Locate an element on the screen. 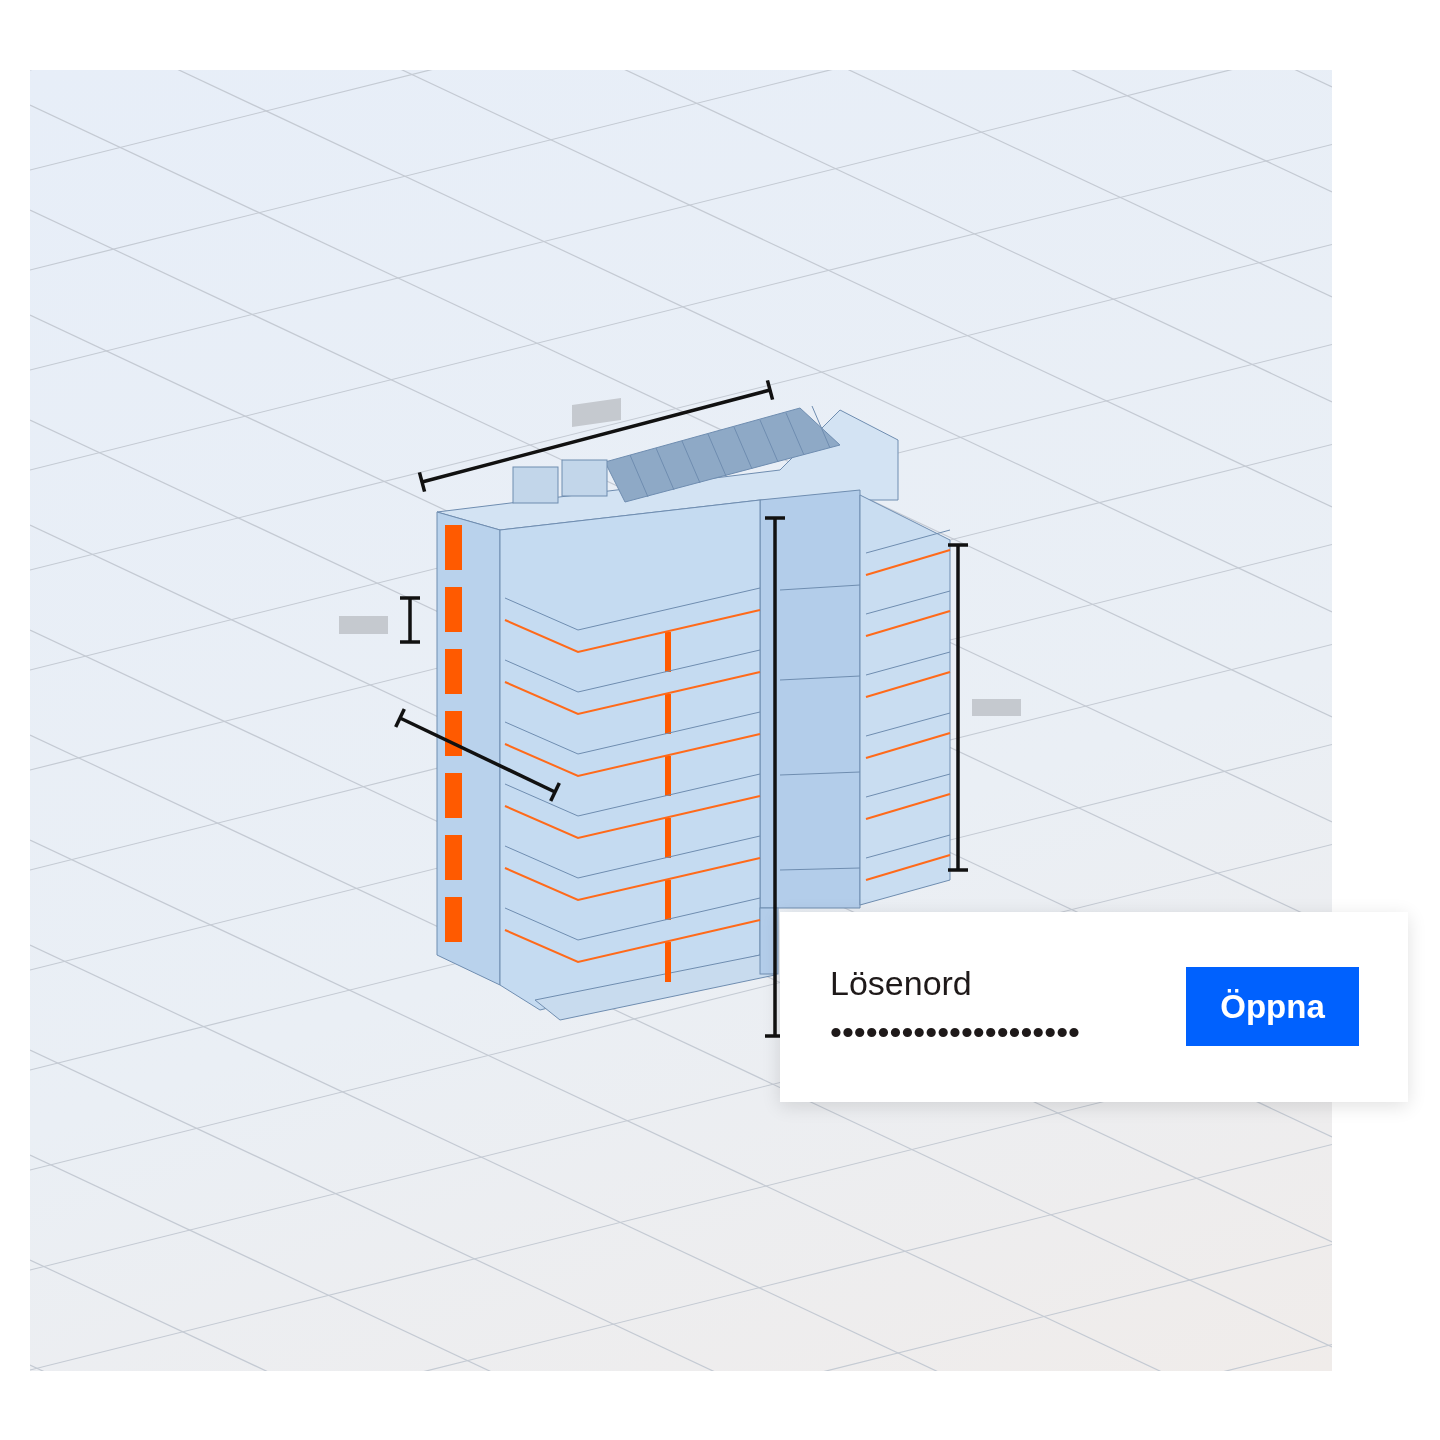  password-field: ••••••••••••••••••••• is located at coordinates (955, 1032).